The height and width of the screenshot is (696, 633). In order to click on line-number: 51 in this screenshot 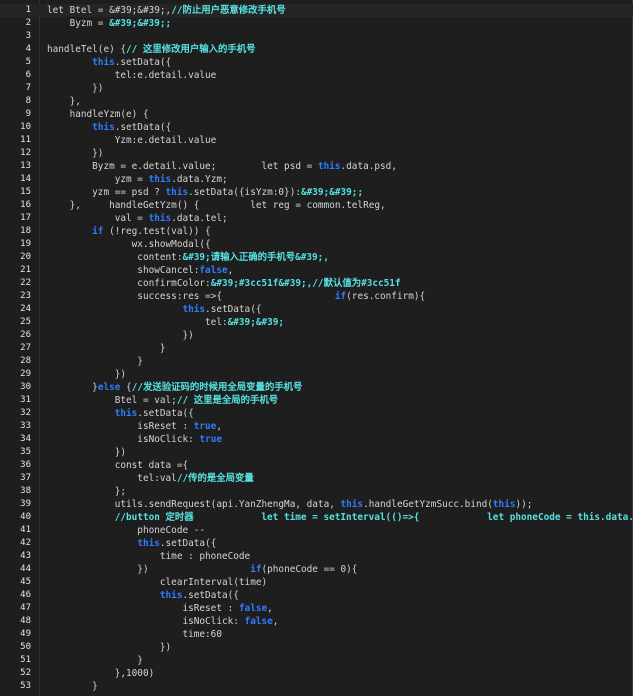, I will do `click(25, 660)`.